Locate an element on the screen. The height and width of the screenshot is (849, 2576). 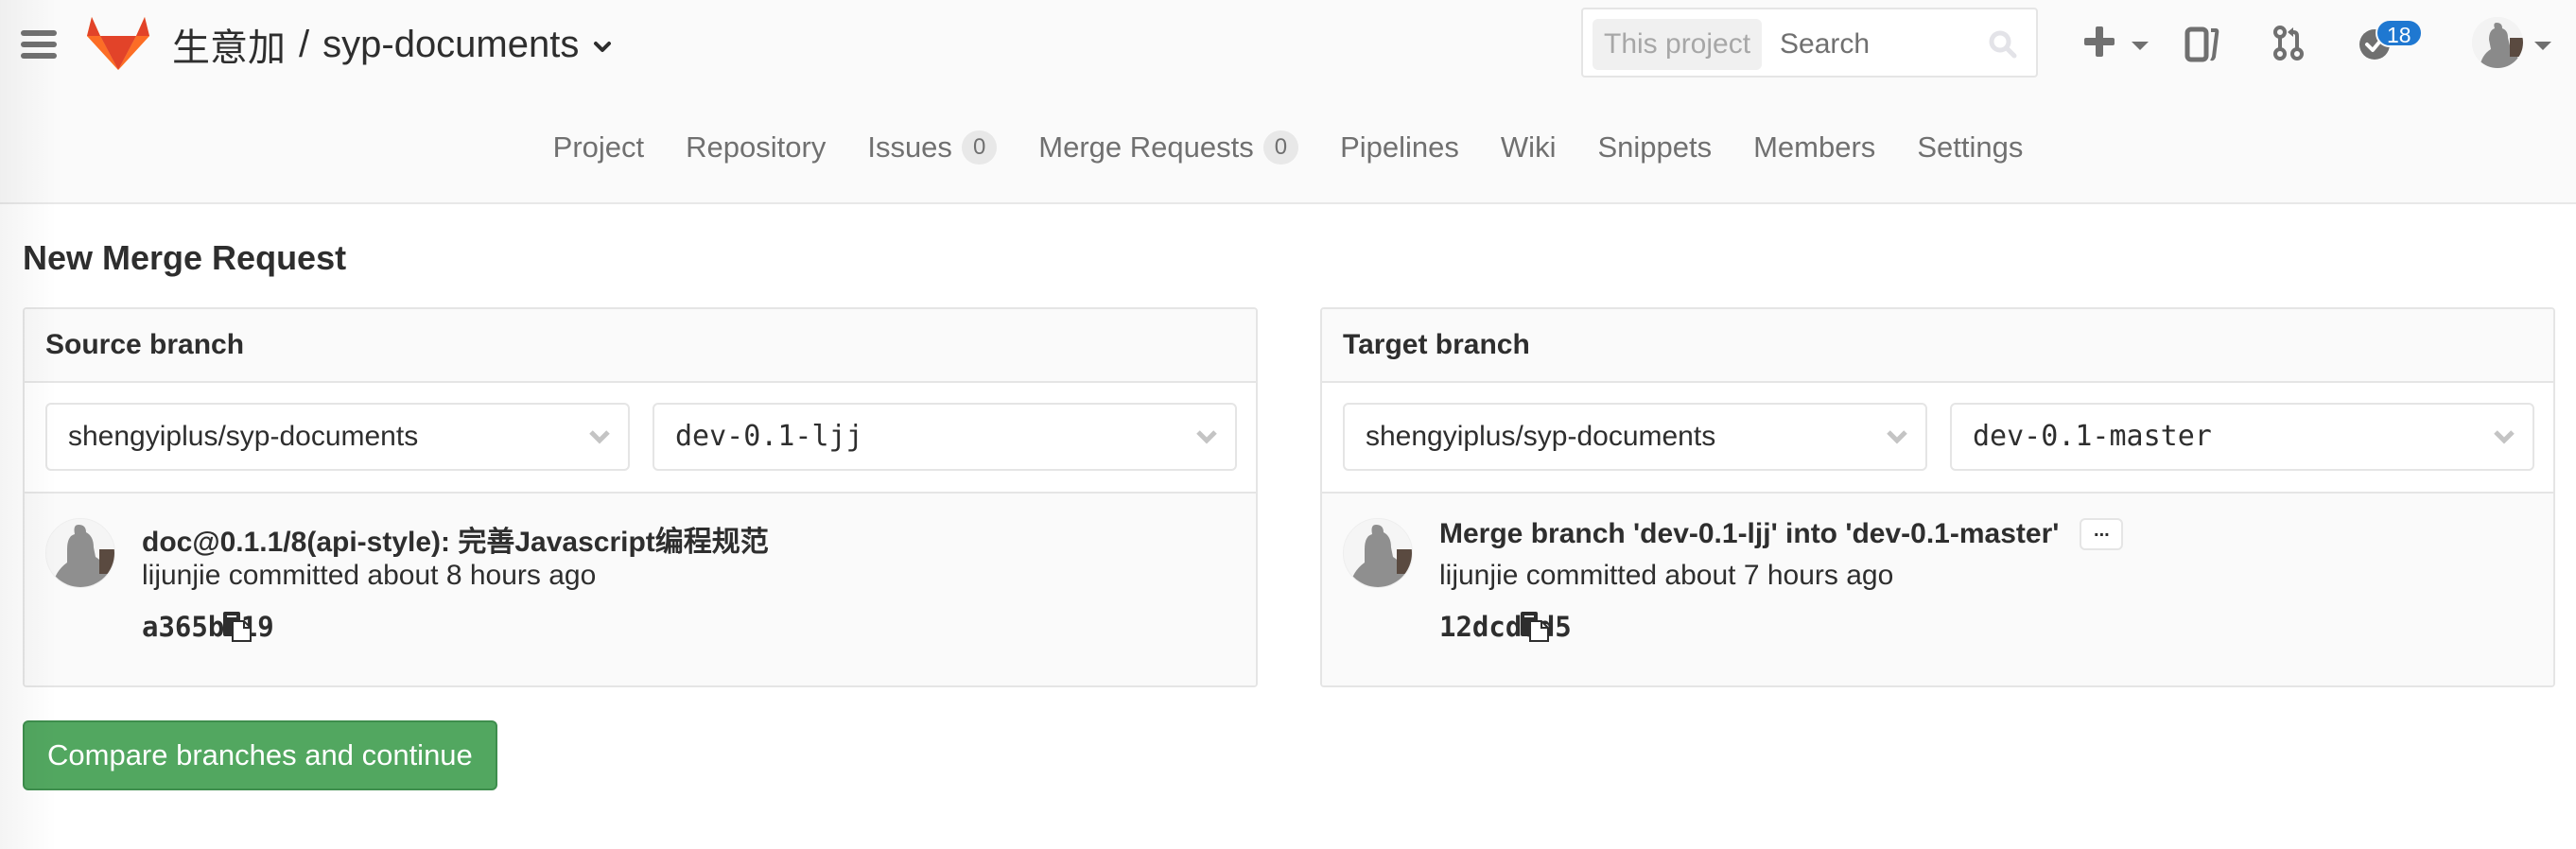
target-project-value: shengyiplus/syp-documents is located at coordinates (1541, 436).